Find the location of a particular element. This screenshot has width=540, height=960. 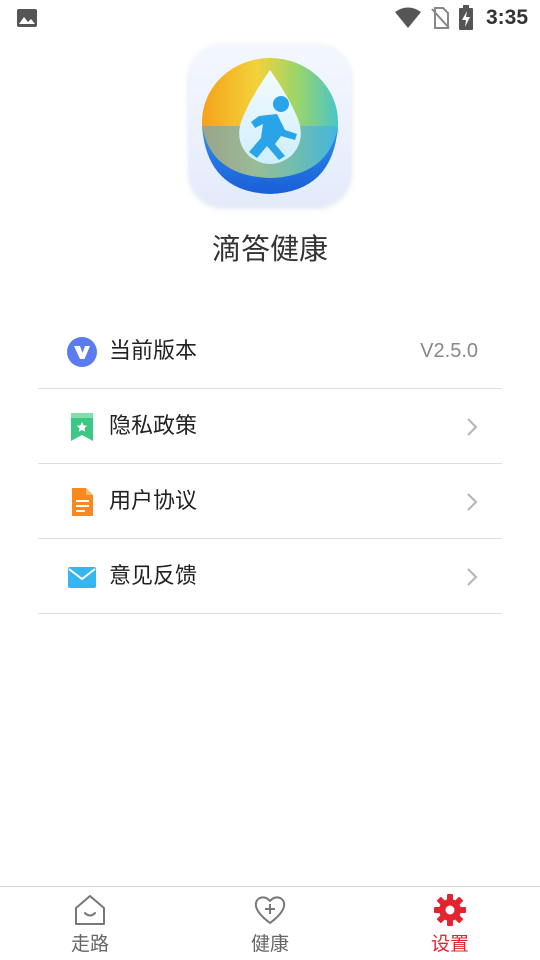

gallery-icon is located at coordinates (27, 18).